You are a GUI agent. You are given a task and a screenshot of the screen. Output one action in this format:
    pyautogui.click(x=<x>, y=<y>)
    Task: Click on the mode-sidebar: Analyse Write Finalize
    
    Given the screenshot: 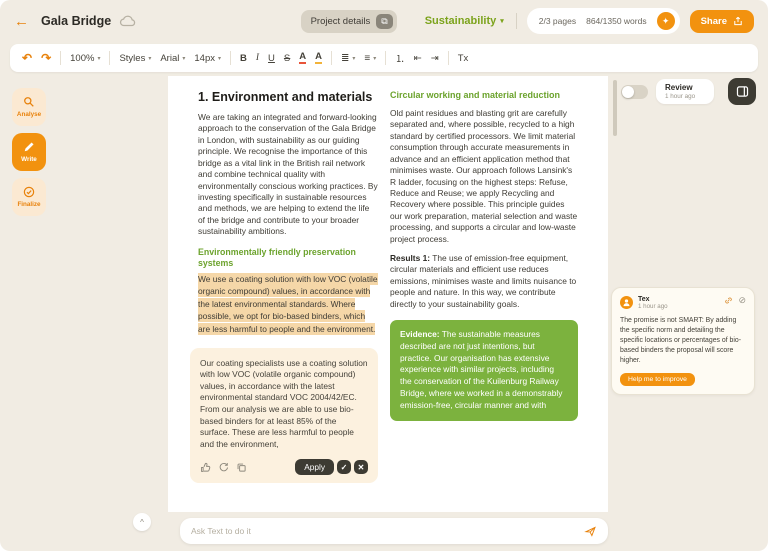 What is the action you would take?
    pyautogui.click(x=29, y=152)
    